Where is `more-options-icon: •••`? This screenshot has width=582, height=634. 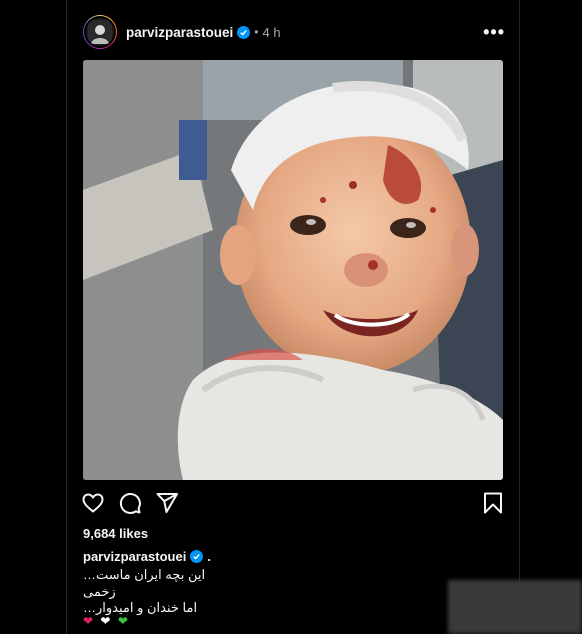 more-options-icon: ••• is located at coordinates (494, 32).